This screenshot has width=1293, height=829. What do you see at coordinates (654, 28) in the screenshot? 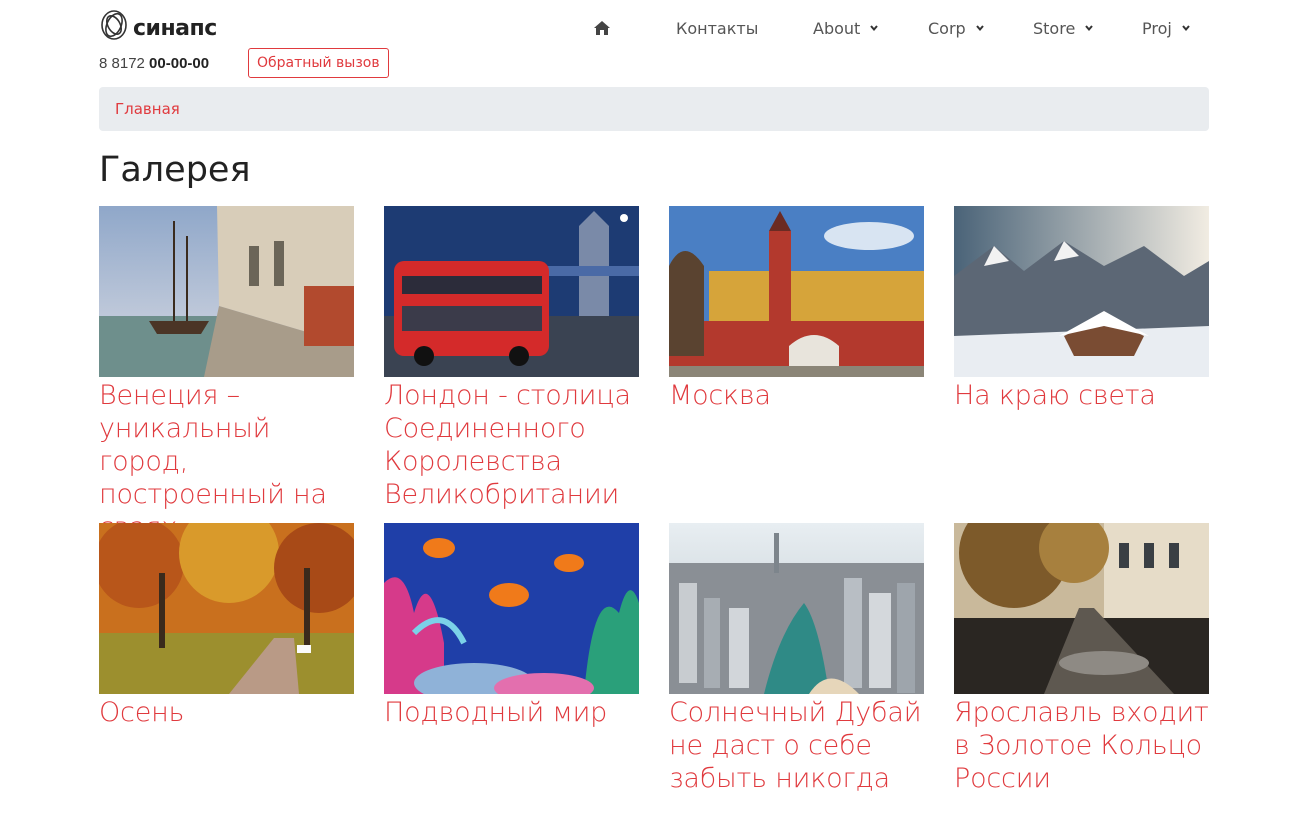
I see `main-nav: Контакты About Corp Store Proj` at bounding box center [654, 28].